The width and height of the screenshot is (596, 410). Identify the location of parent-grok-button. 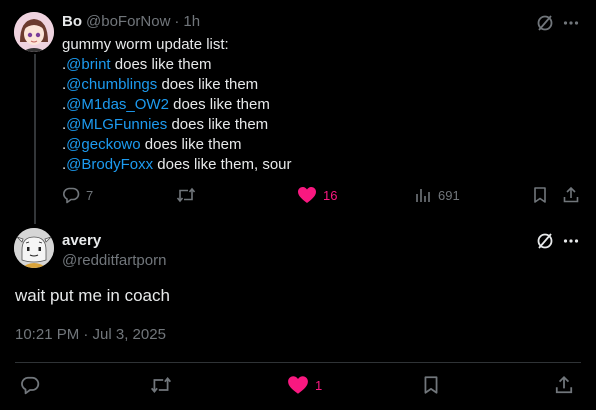
(545, 23).